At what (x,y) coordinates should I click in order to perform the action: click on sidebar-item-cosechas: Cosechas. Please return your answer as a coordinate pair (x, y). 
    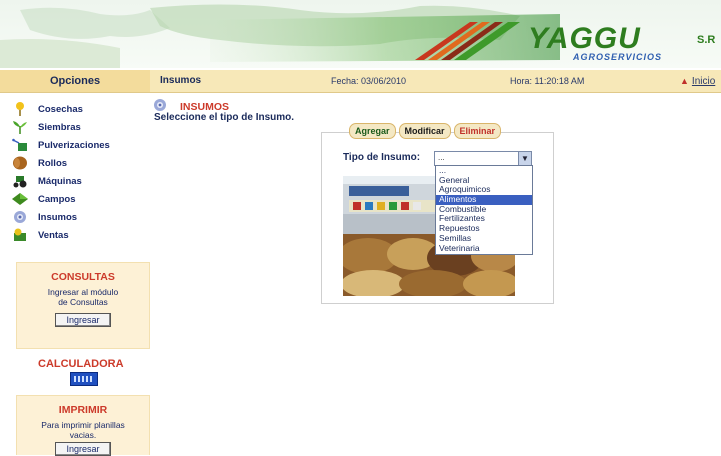
    Looking at the image, I should click on (79, 109).